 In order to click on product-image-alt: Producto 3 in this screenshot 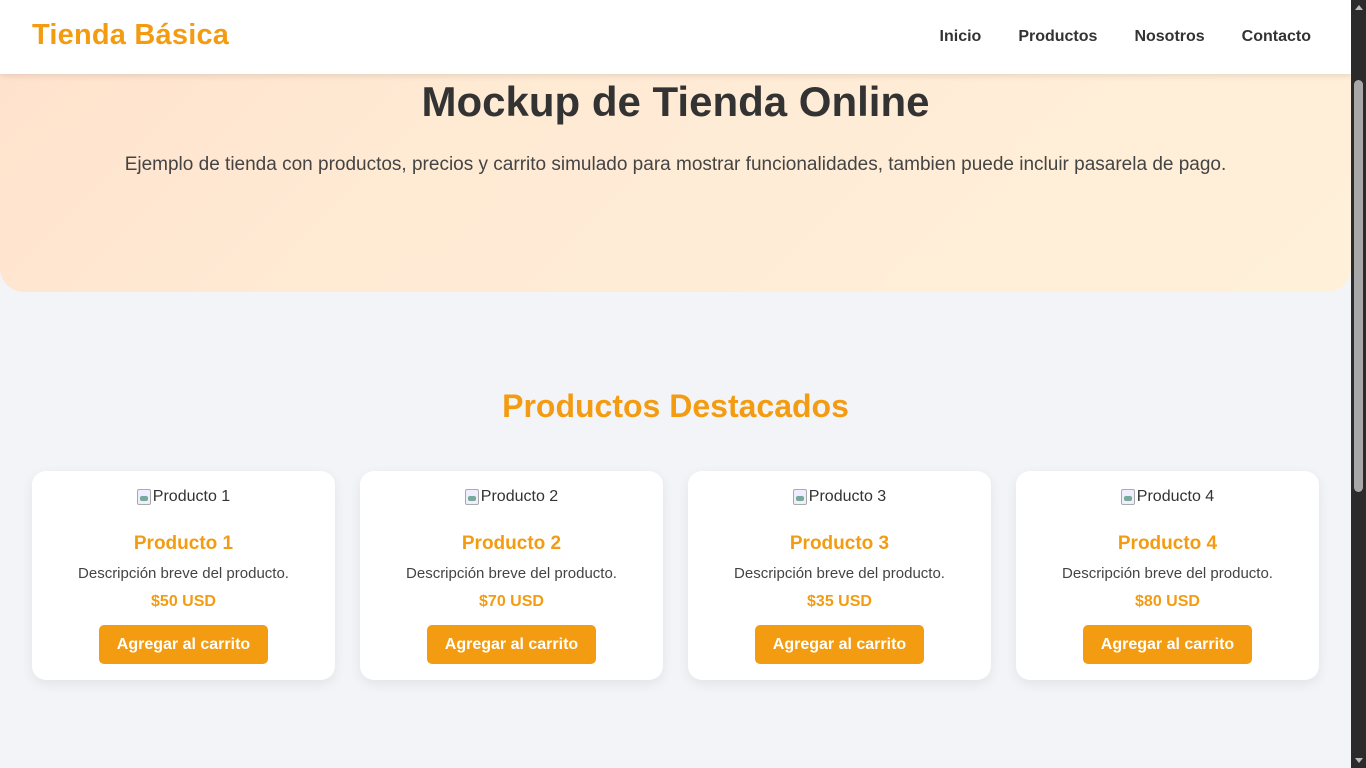, I will do `click(847, 496)`.